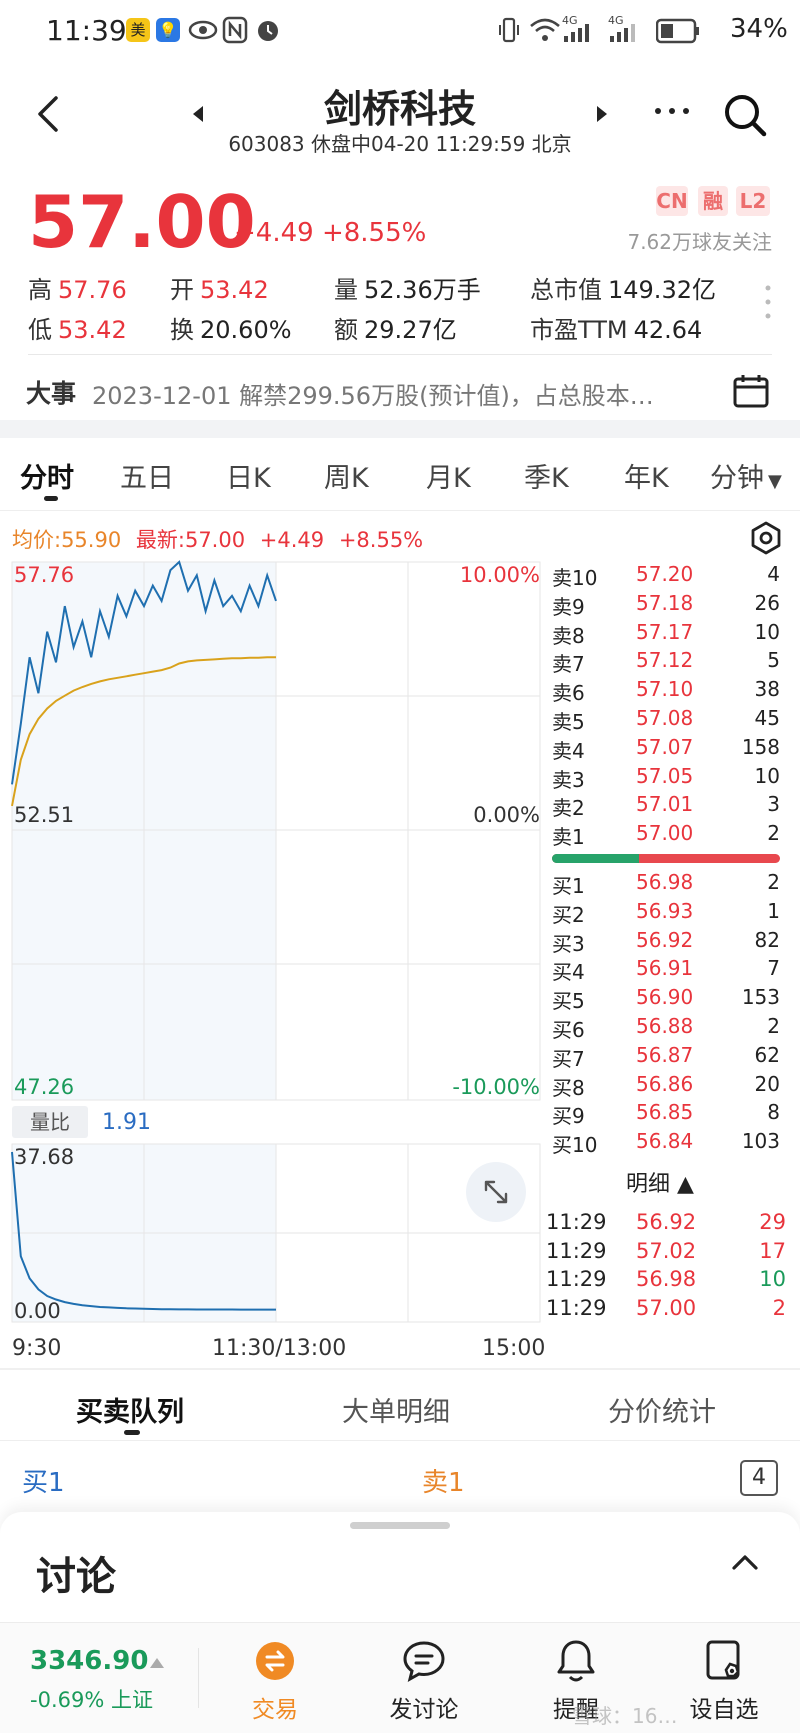 This screenshot has height=1733, width=800. Describe the element at coordinates (400, 144) in the screenshot. I see `stock-code-status: 603083 休盘中04-20 11:29:59 北京` at that location.